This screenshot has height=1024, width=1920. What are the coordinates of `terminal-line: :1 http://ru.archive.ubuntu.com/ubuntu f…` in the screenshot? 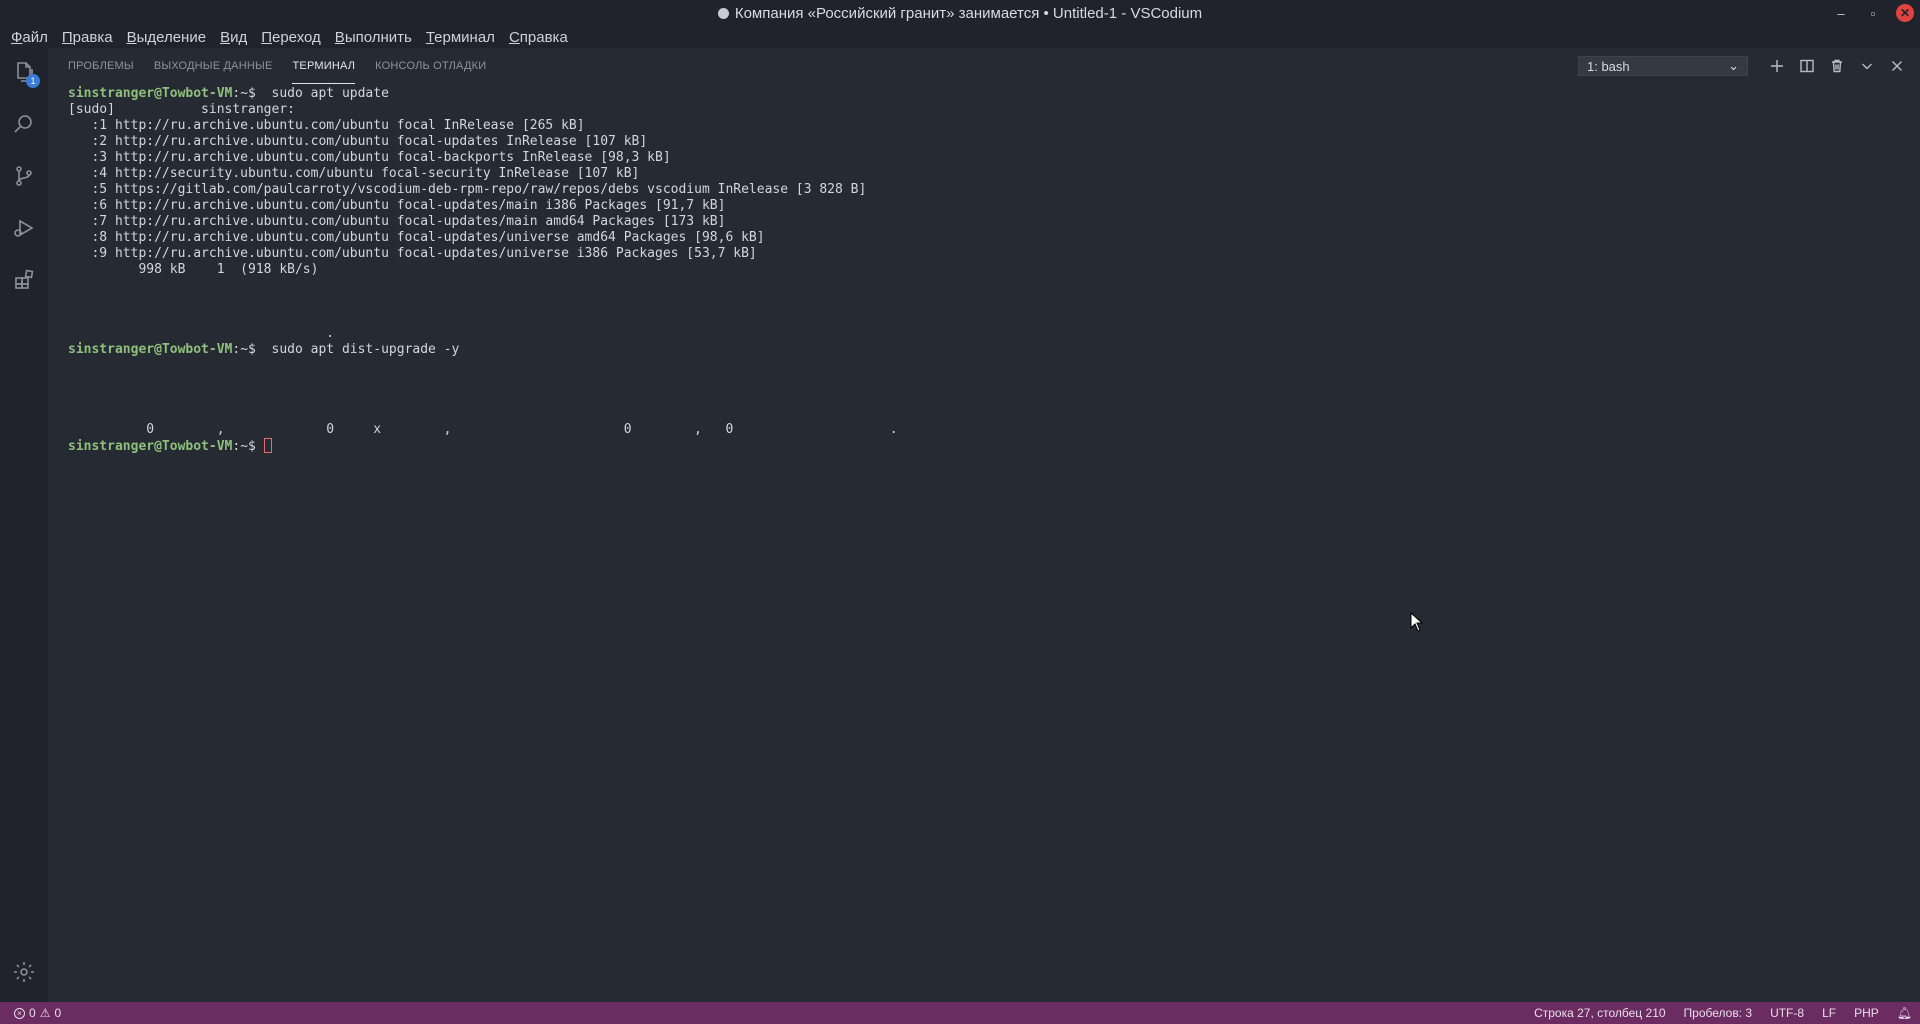 It's located at (326, 125).